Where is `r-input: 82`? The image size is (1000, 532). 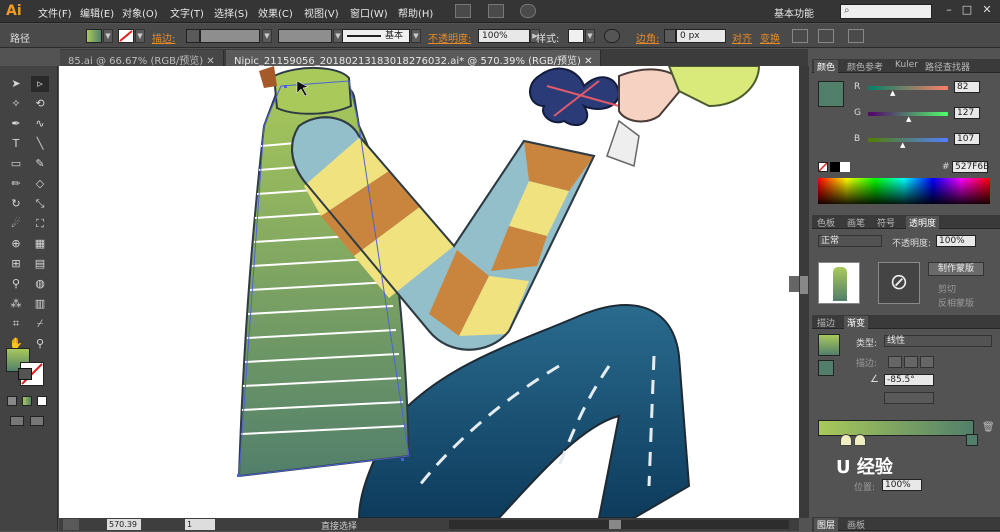 r-input: 82 is located at coordinates (967, 87).